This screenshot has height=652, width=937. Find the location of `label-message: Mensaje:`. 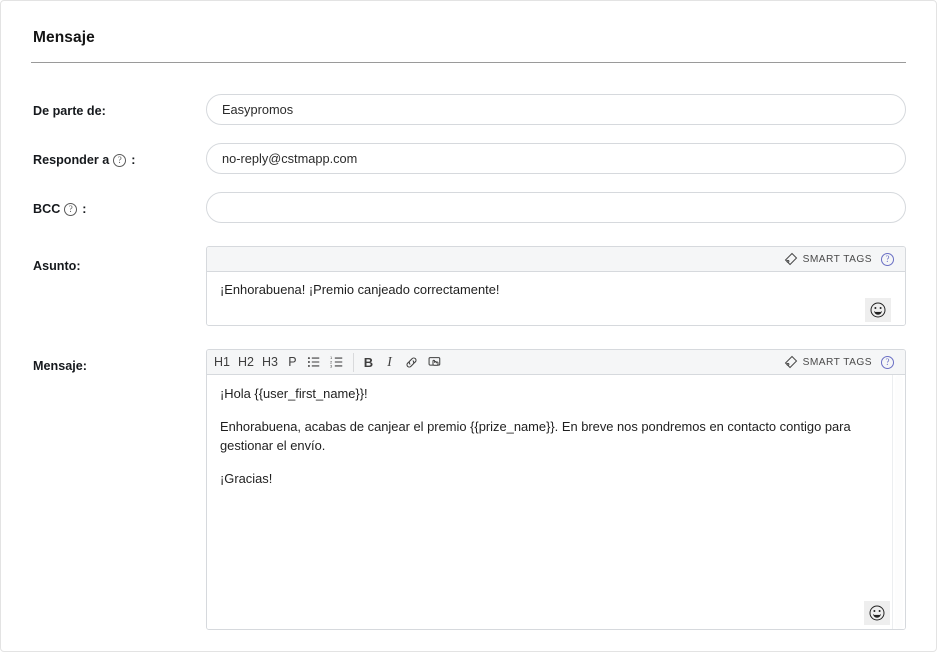

label-message: Mensaje: is located at coordinates (118, 361).